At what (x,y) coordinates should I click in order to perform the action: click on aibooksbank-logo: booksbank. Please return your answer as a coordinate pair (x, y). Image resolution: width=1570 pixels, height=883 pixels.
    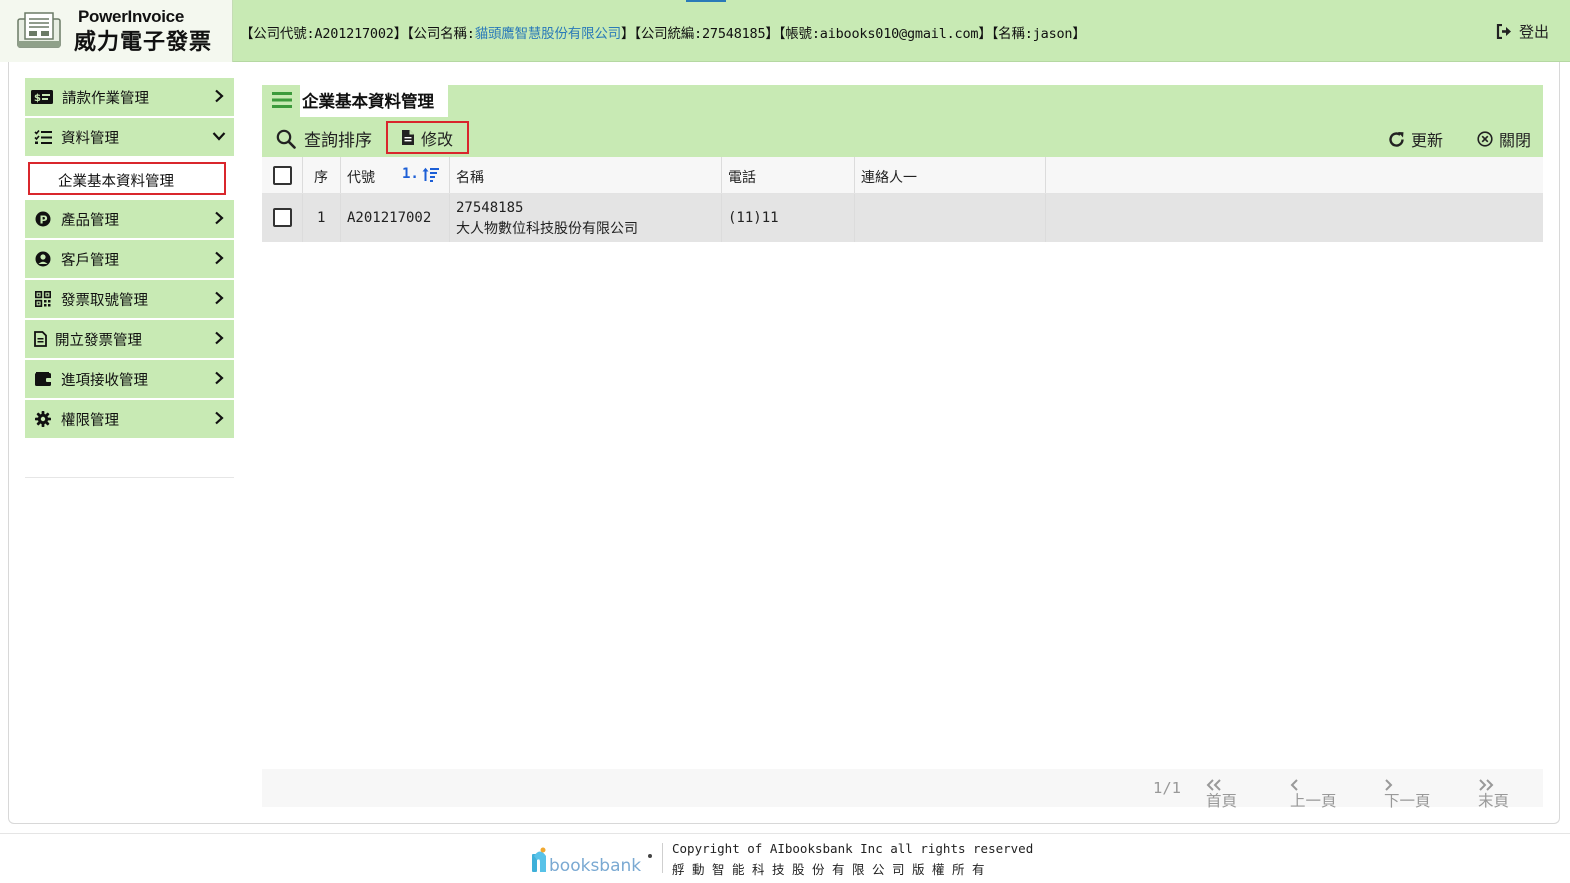
    Looking at the image, I should click on (592, 861).